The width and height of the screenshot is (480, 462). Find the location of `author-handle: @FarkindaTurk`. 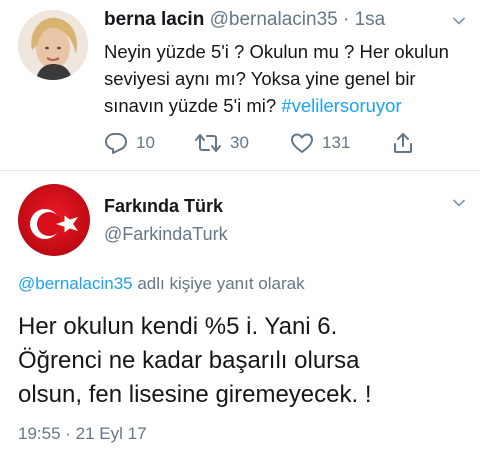

author-handle: @FarkindaTurk is located at coordinates (166, 234).